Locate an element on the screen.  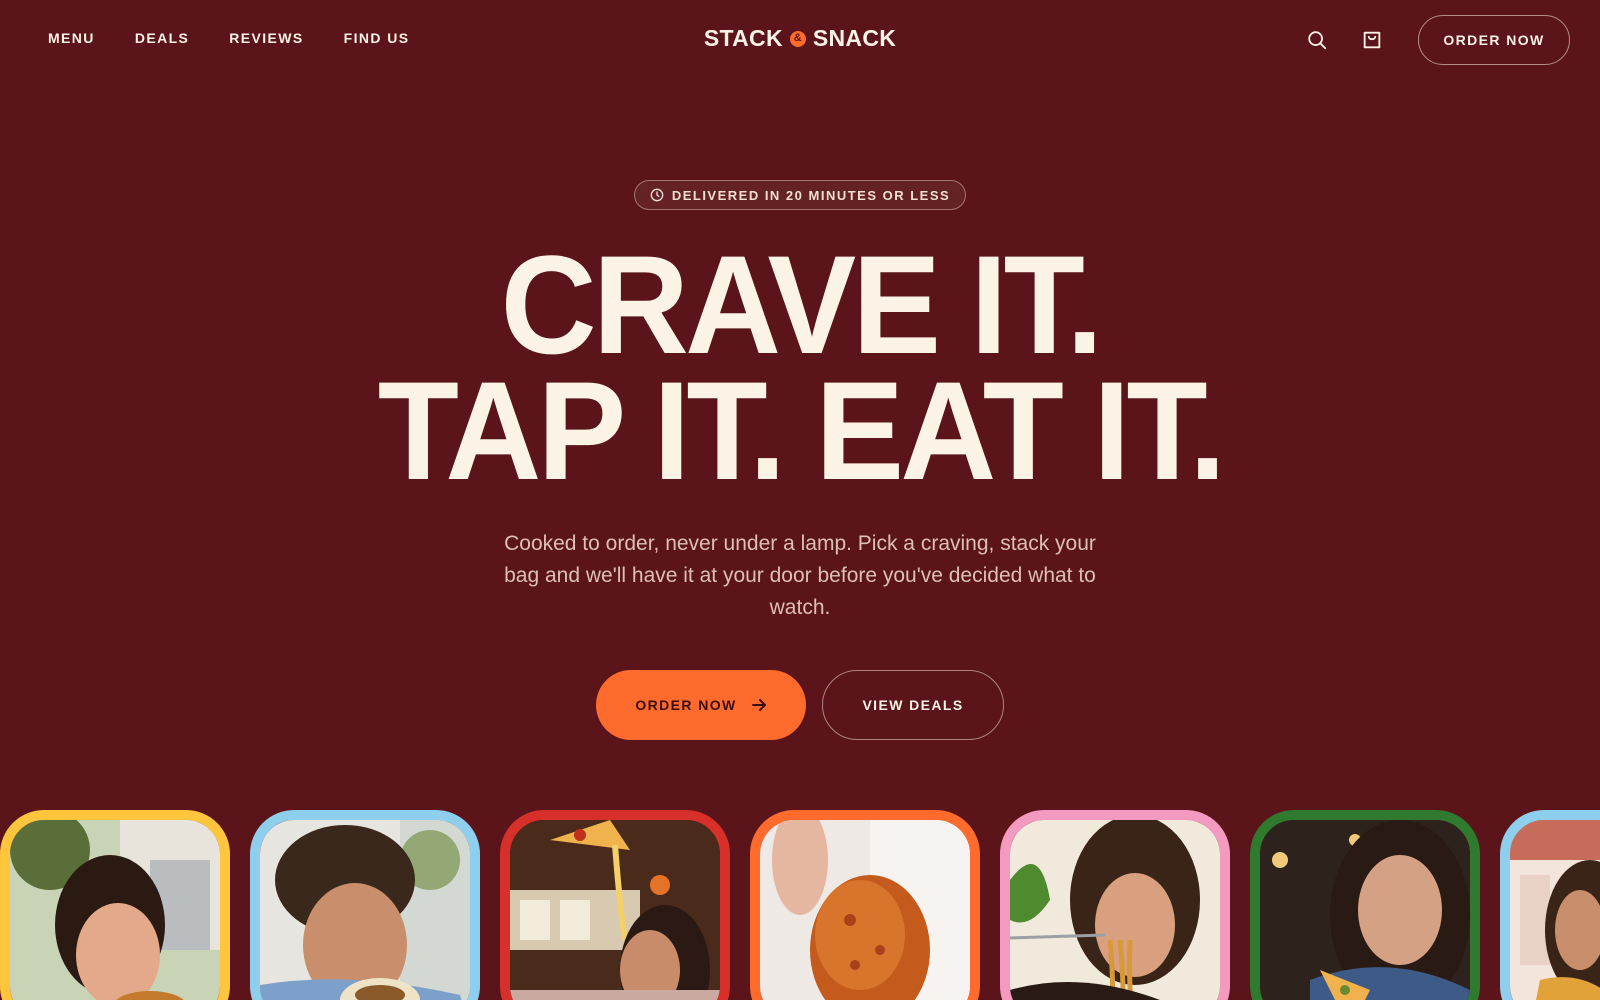
gallery-card-pizza is located at coordinates (615, 905).